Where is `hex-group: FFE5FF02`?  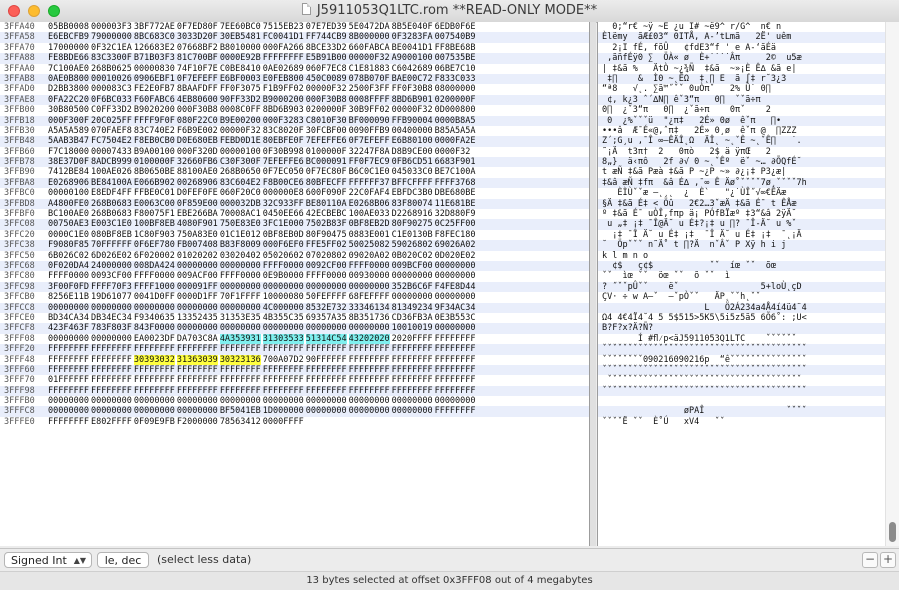 hex-group: FFE5FF02 is located at coordinates (326, 245).